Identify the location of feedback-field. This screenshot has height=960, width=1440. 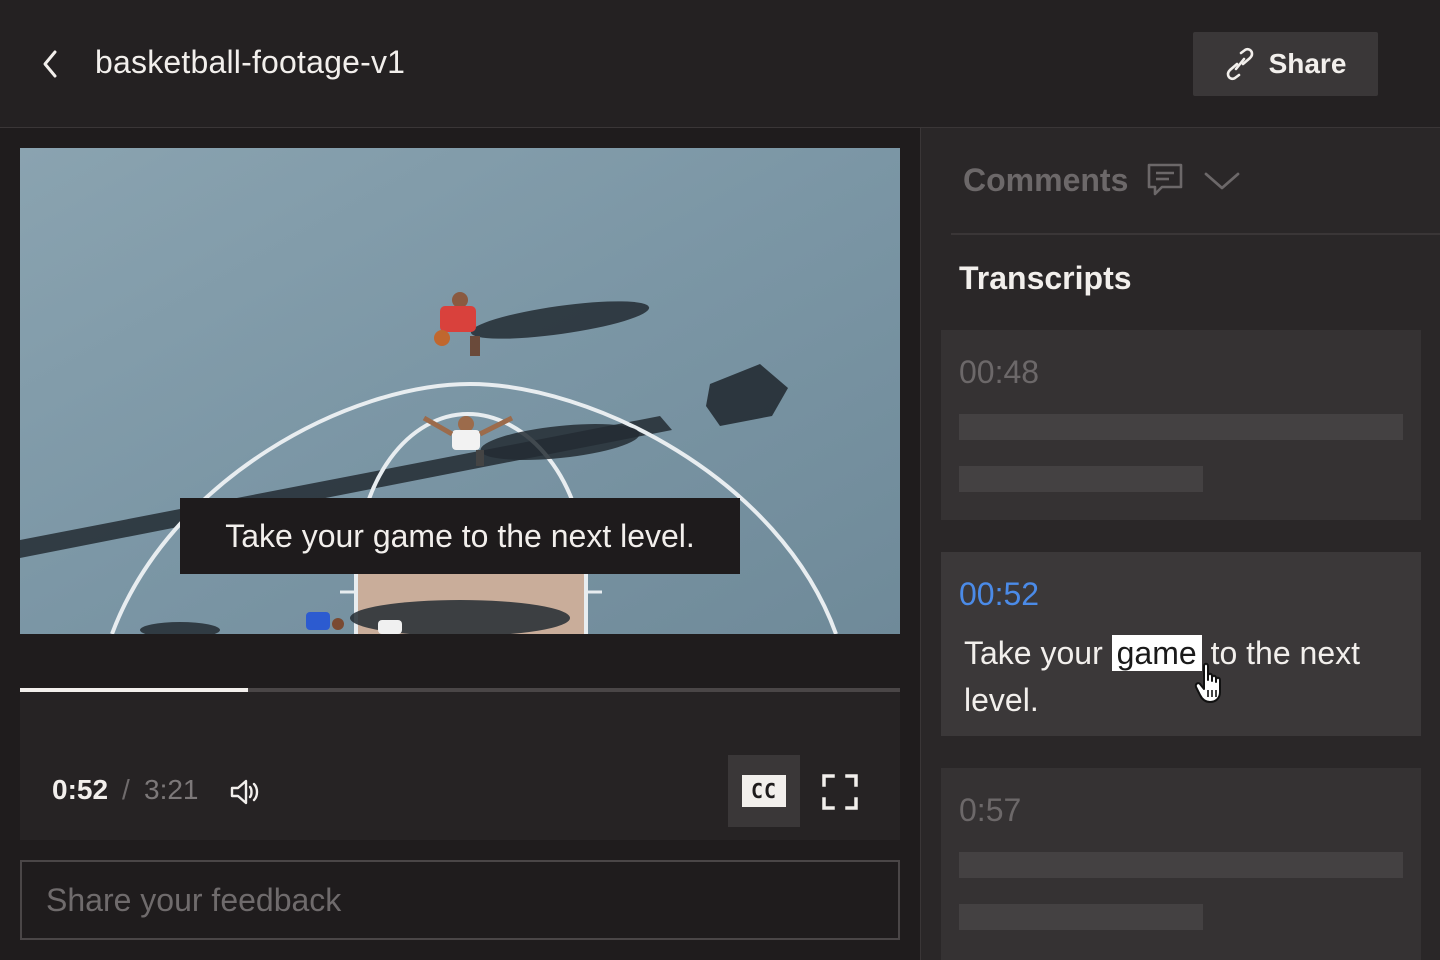
(460, 900).